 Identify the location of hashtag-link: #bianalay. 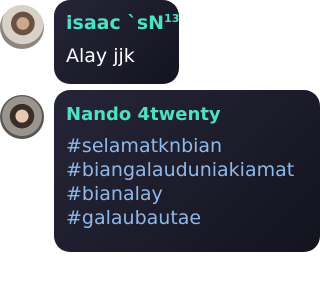
(180, 194).